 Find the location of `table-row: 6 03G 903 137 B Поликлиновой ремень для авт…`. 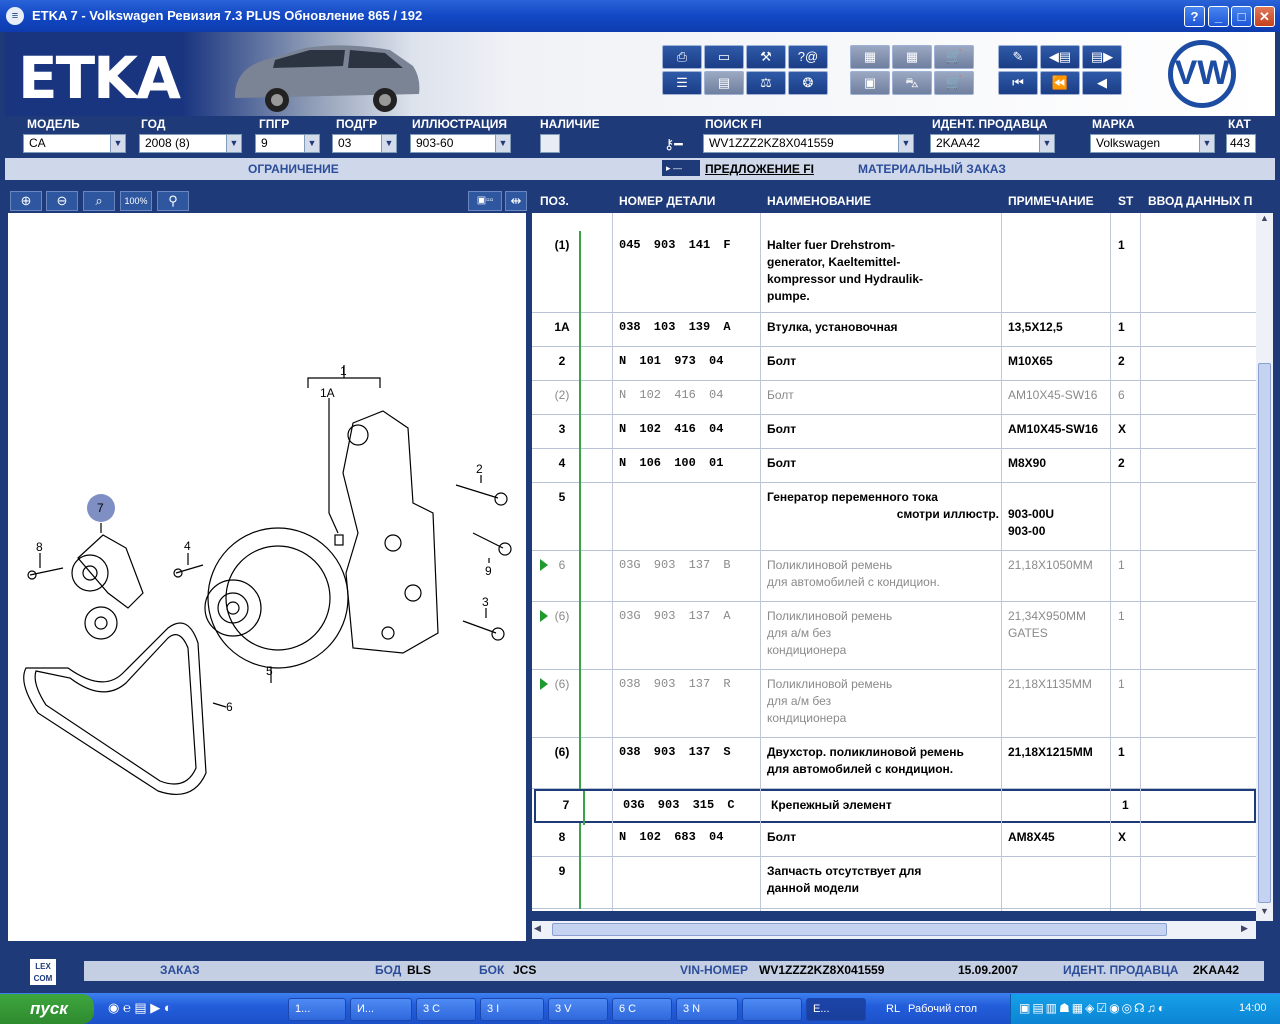

table-row: 6 03G 903 137 B Поликлиновой ремень для авт… is located at coordinates (894, 576).